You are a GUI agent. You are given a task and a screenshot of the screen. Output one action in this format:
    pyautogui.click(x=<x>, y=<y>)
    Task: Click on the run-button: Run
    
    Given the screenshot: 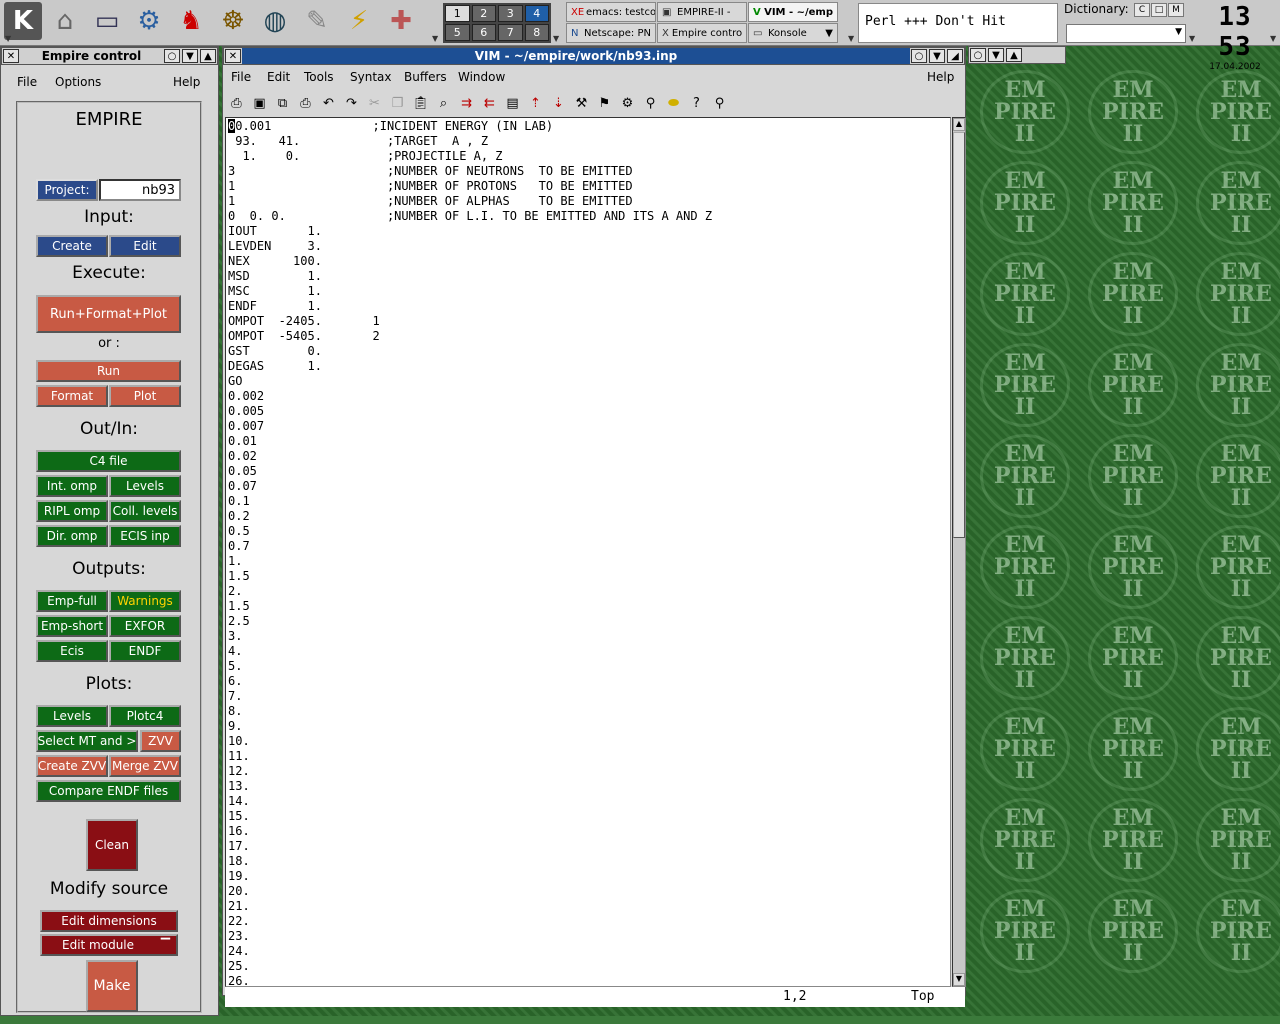 What is the action you would take?
    pyautogui.click(x=108, y=371)
    